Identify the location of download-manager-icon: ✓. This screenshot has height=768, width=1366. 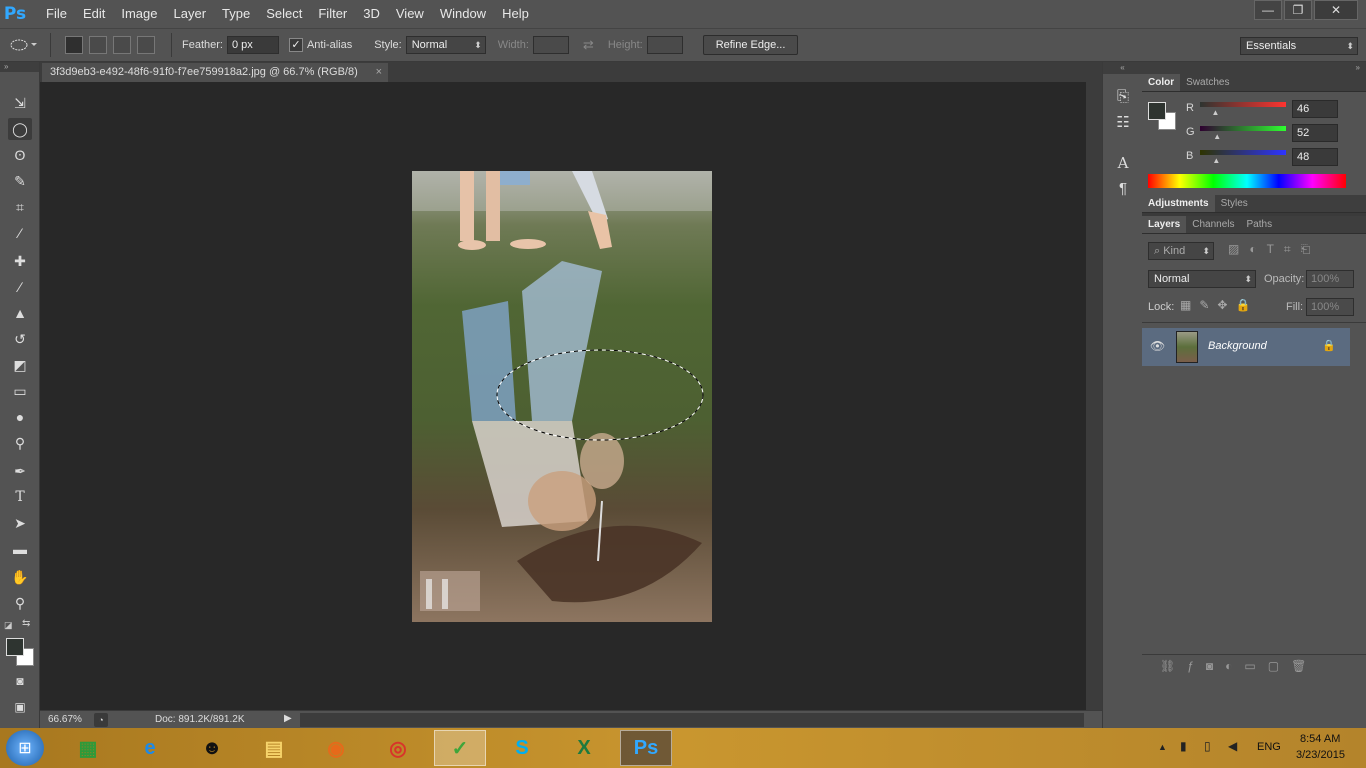
(460, 748).